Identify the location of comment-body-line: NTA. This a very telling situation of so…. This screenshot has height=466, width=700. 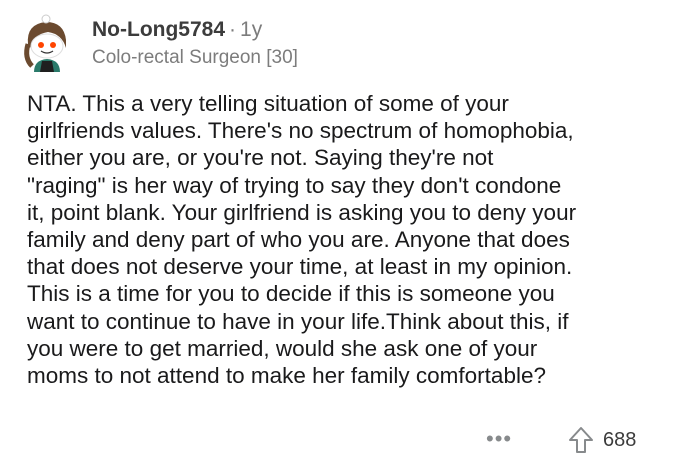
(268, 103).